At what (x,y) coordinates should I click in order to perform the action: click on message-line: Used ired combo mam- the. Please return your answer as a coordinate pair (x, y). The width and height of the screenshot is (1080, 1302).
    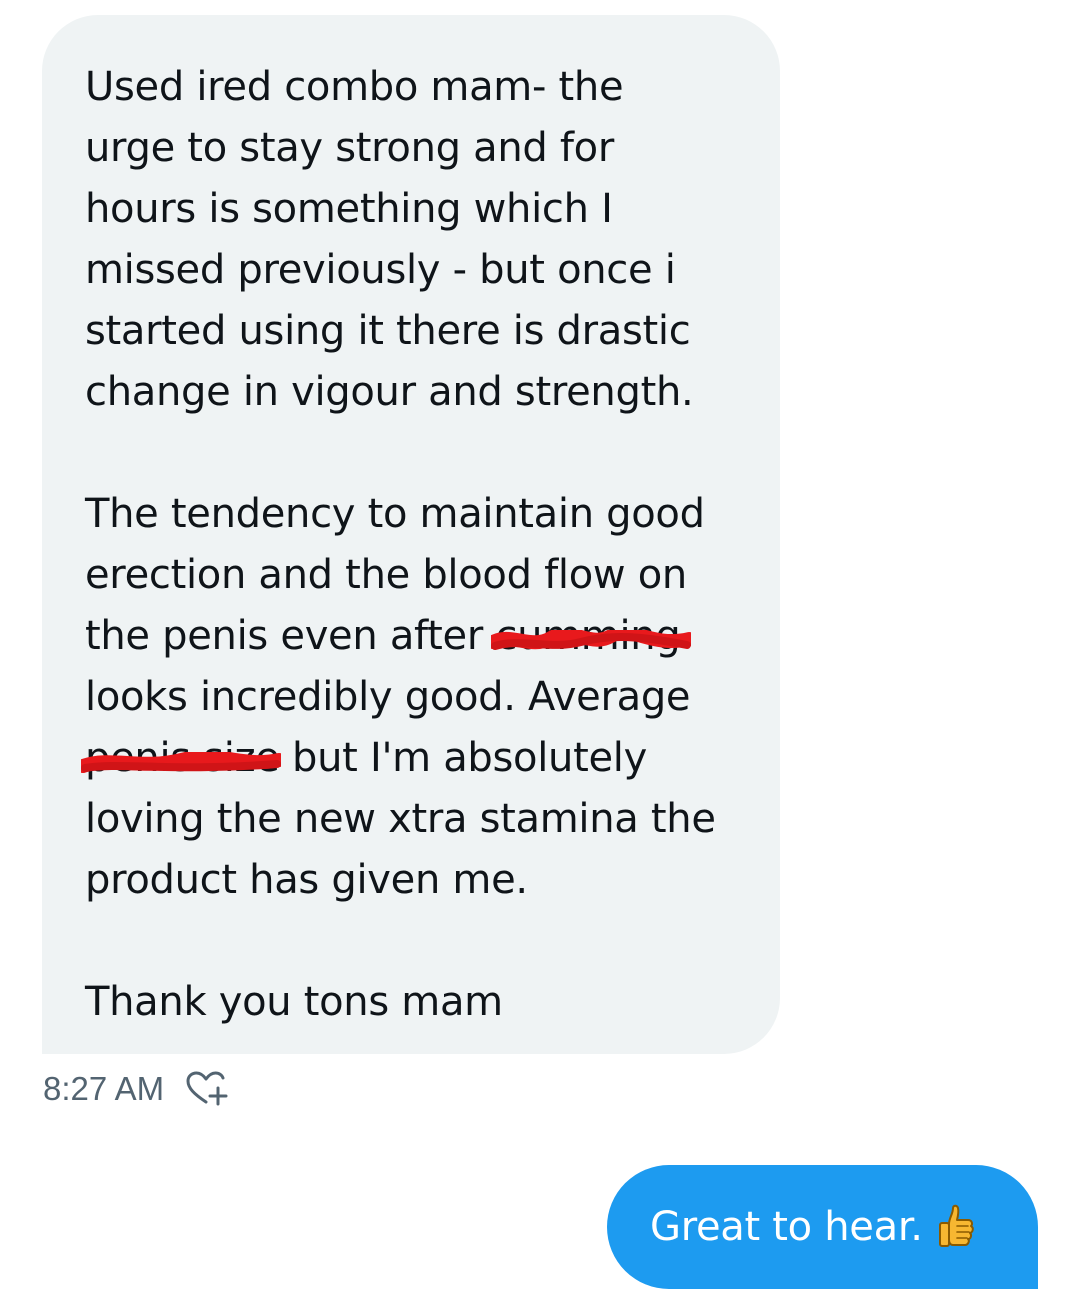
    Looking at the image, I should click on (354, 87).